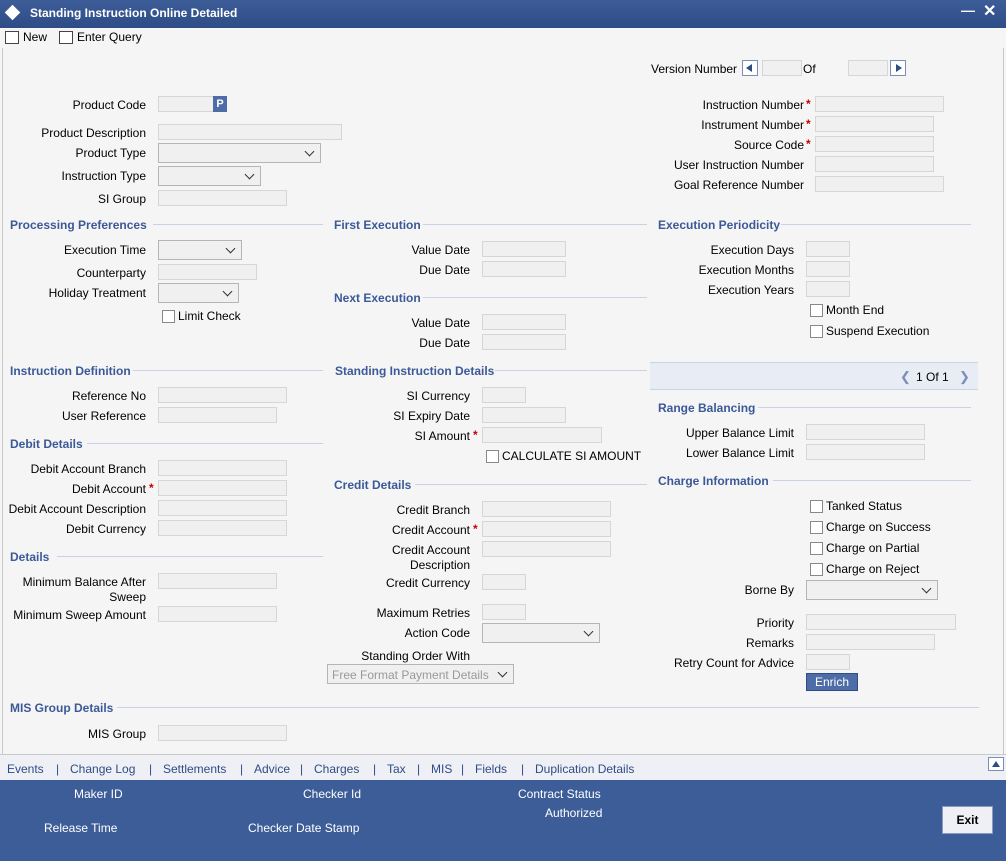  Describe the element at coordinates (25, 769) in the screenshot. I see `tab-events: Events` at that location.